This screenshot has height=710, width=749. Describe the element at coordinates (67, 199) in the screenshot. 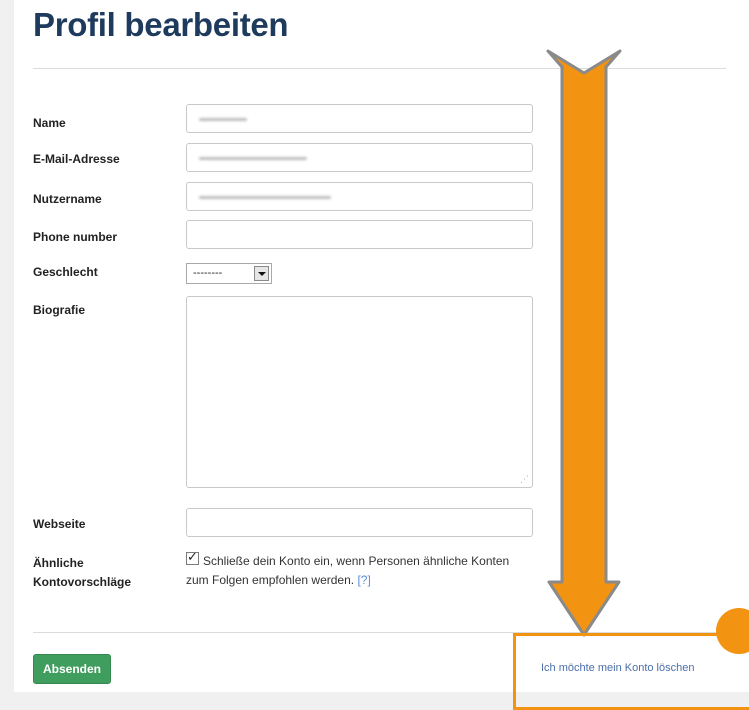

I see `username-label: Nutzername` at that location.